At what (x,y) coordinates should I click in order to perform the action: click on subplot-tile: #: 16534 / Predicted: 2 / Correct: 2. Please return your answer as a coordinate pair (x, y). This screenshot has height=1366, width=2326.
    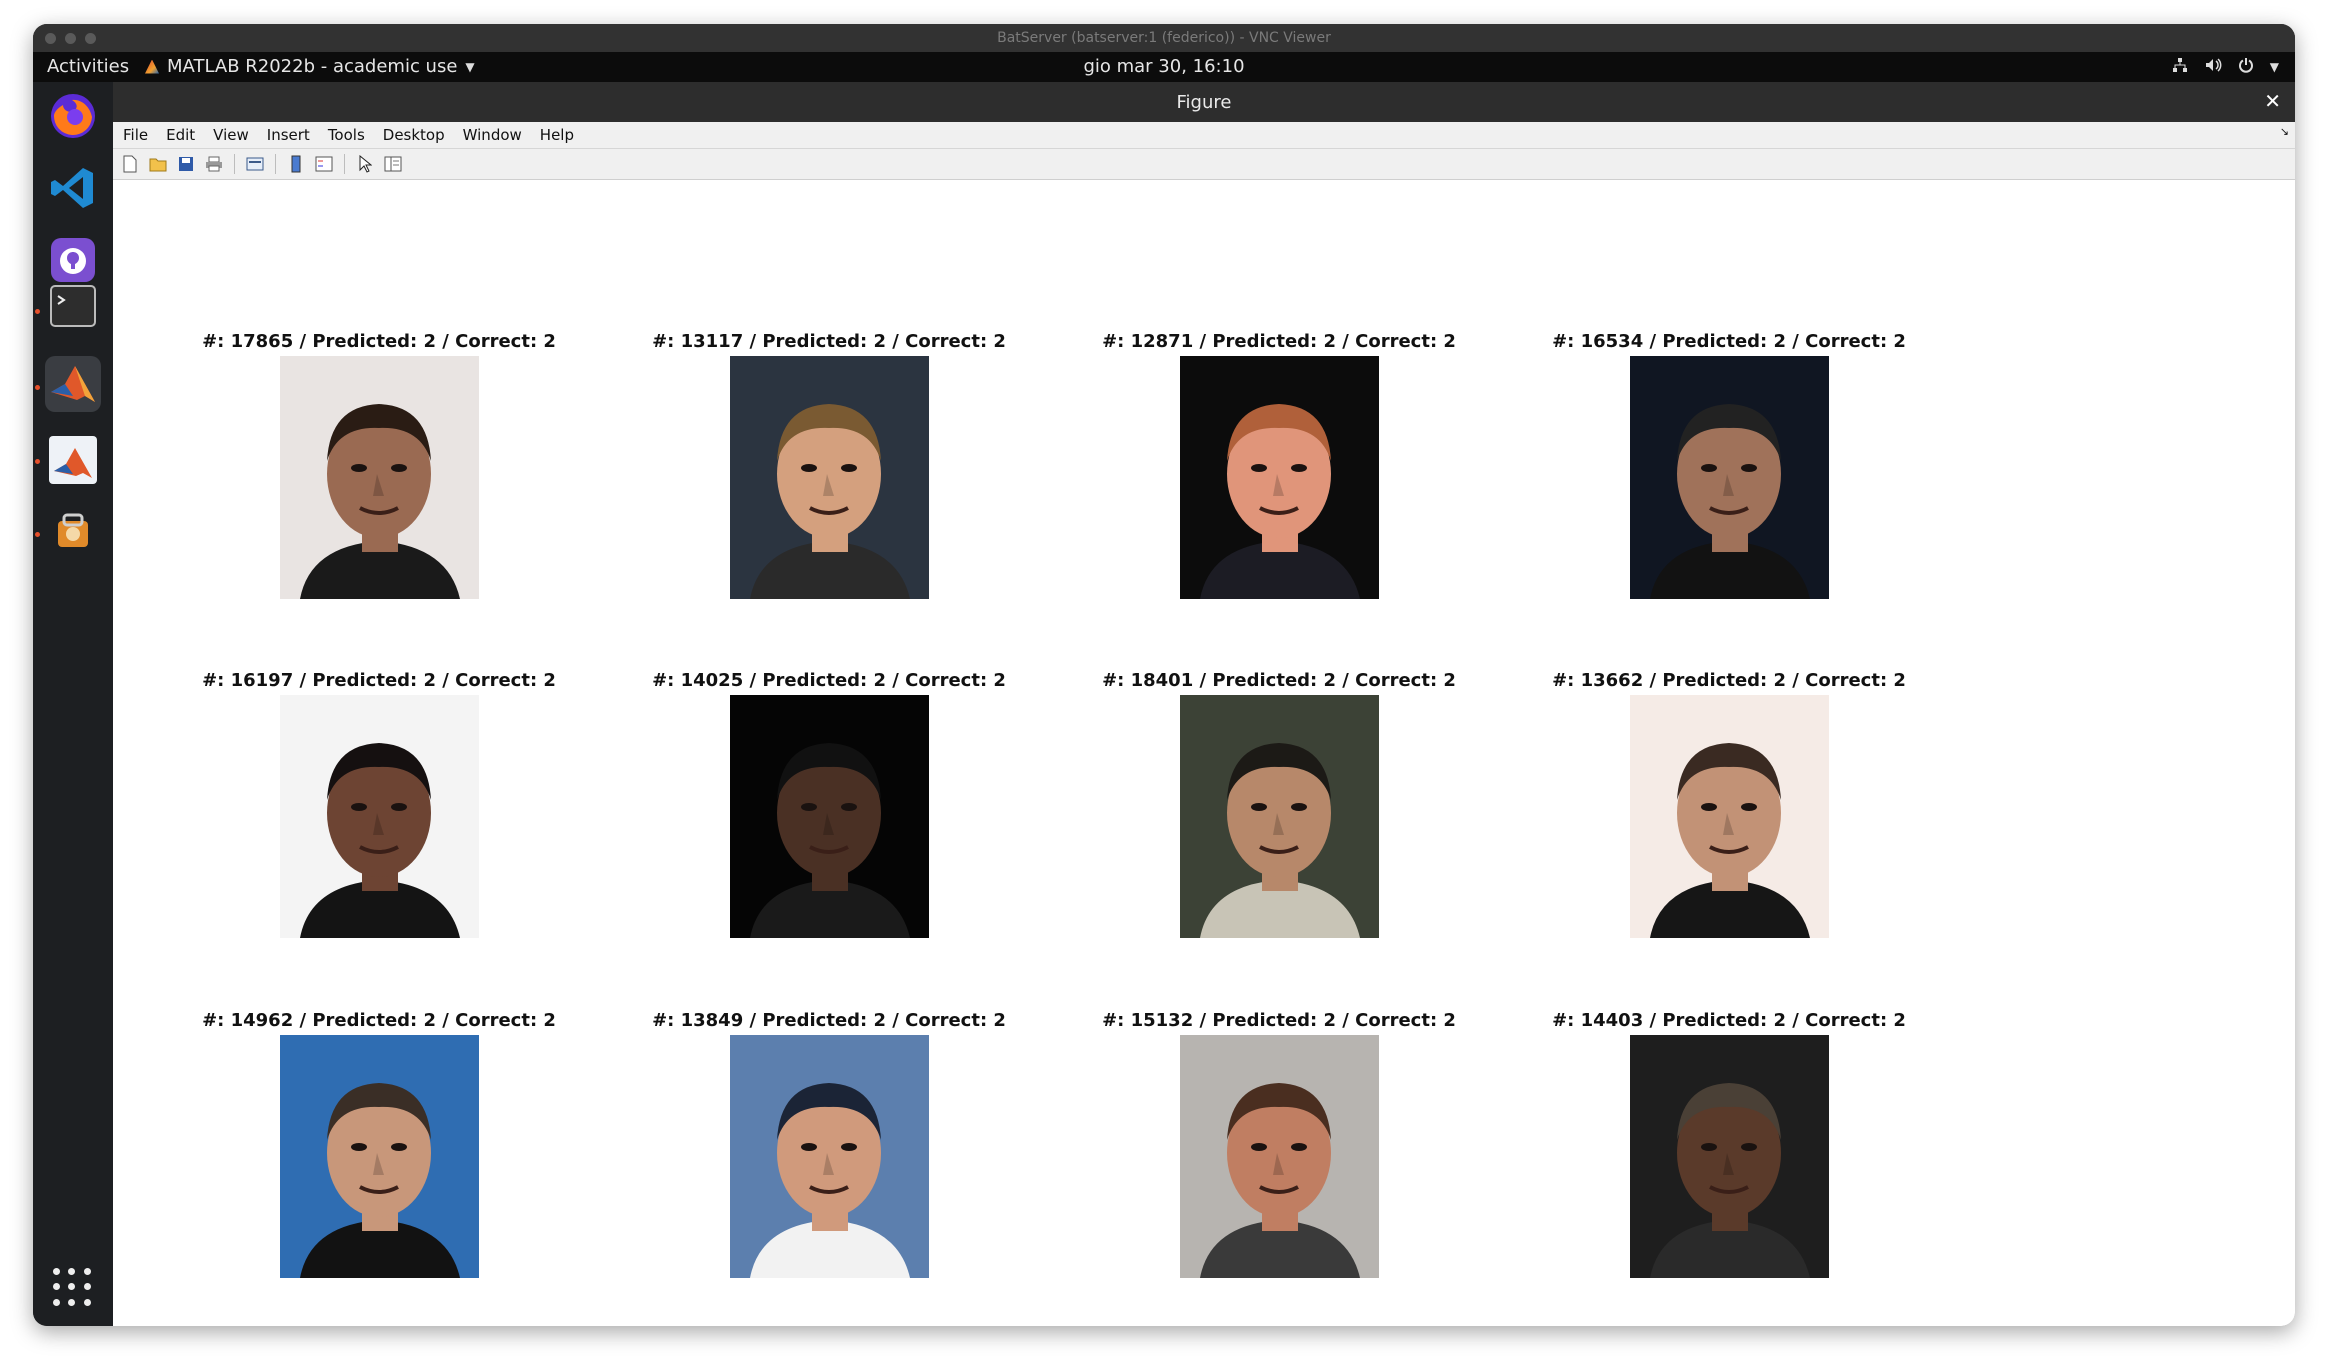
    Looking at the image, I should click on (1729, 465).